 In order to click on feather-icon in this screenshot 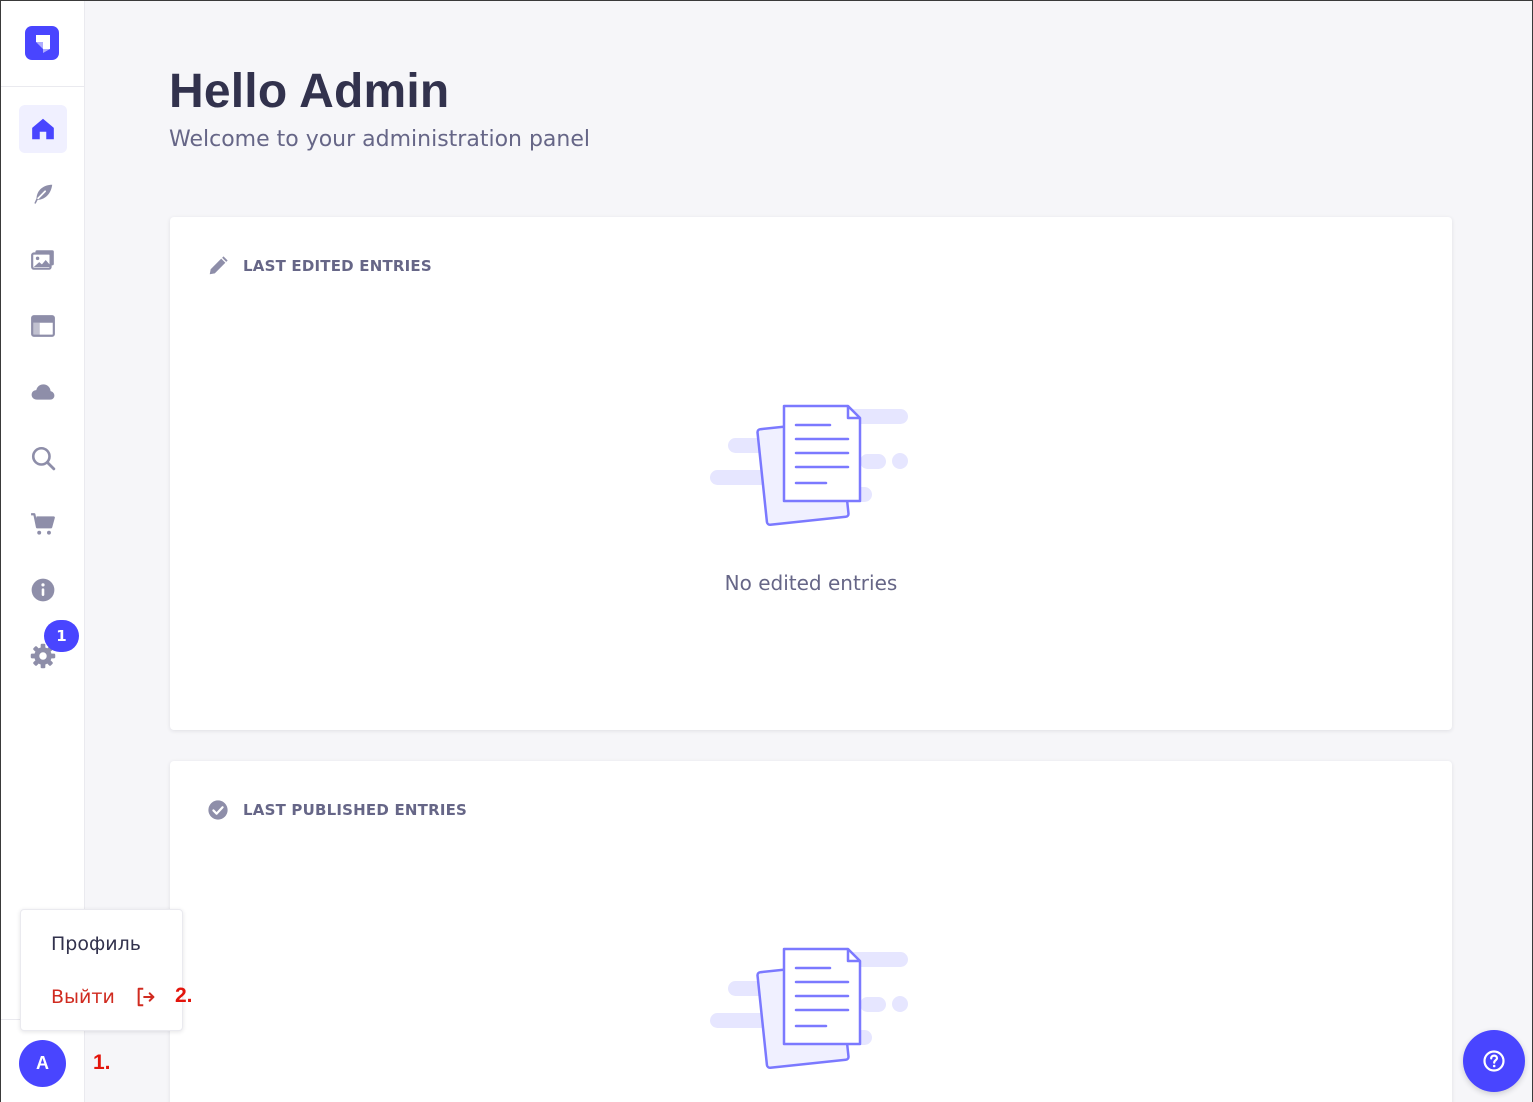, I will do `click(43, 194)`.